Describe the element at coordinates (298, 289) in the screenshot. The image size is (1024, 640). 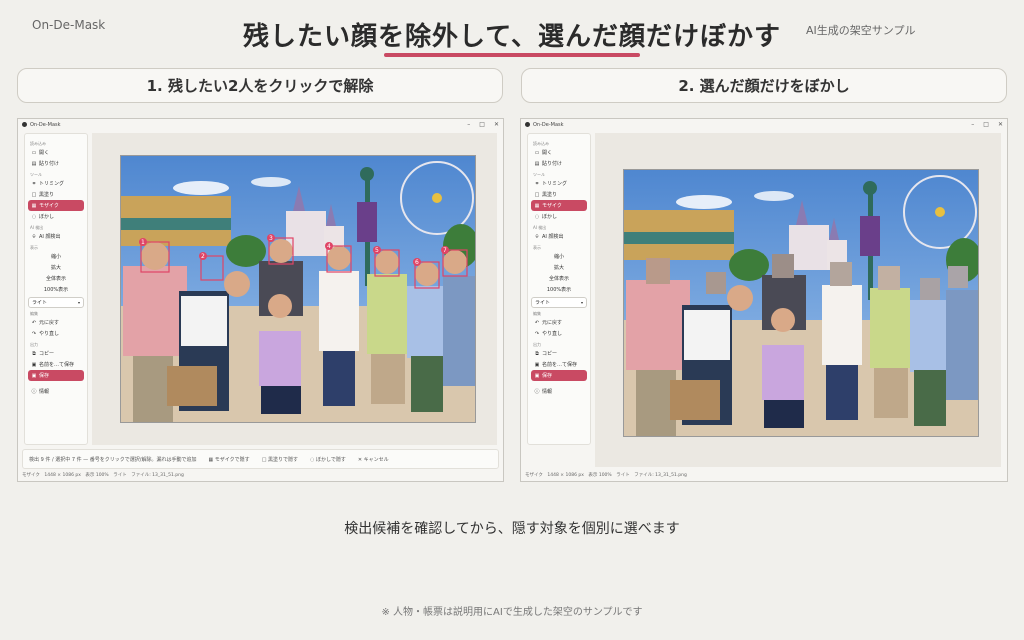
I see `photo: 1 2 3 4 5 6 7` at that location.